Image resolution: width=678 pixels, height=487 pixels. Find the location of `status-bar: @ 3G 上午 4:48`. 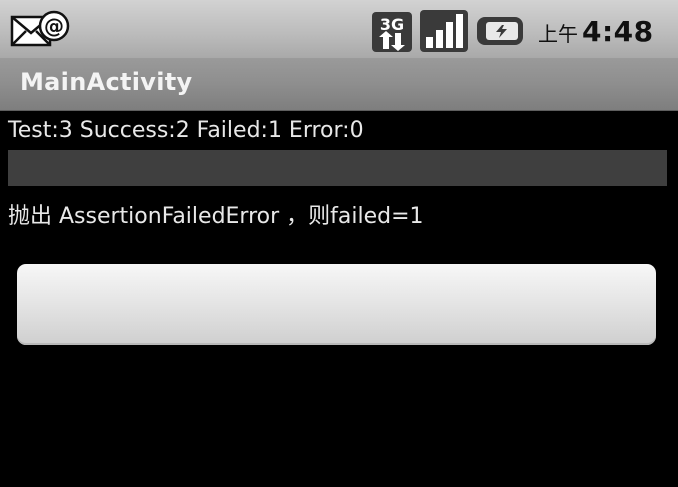

status-bar: @ 3G 上午 4:48 is located at coordinates (339, 29).